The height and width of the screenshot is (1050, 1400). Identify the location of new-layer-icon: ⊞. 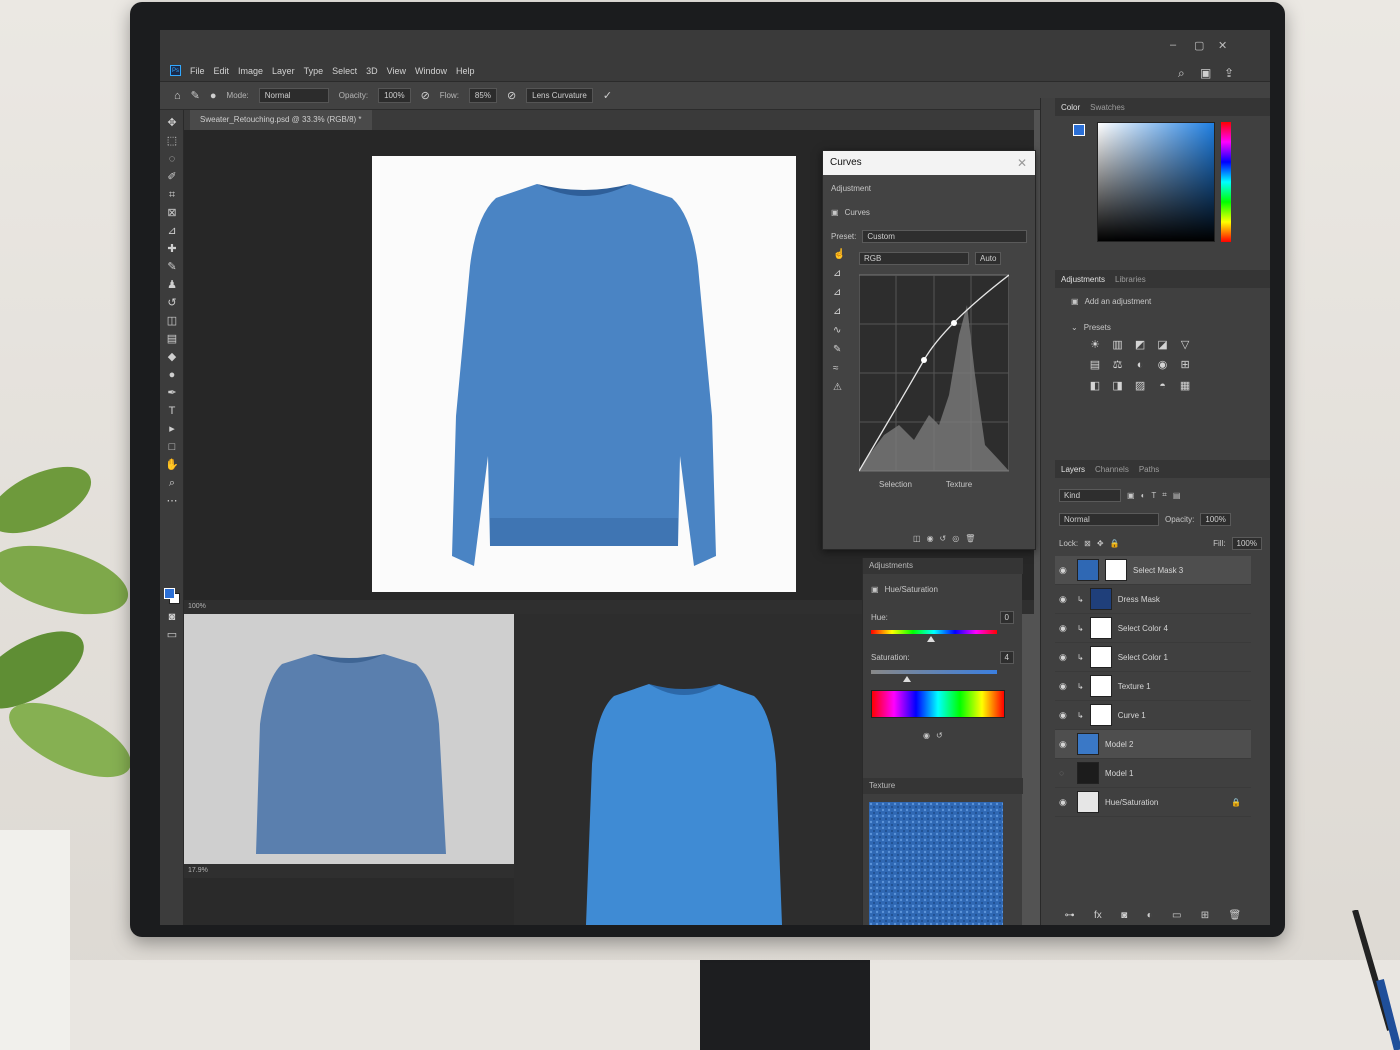
(1205, 915).